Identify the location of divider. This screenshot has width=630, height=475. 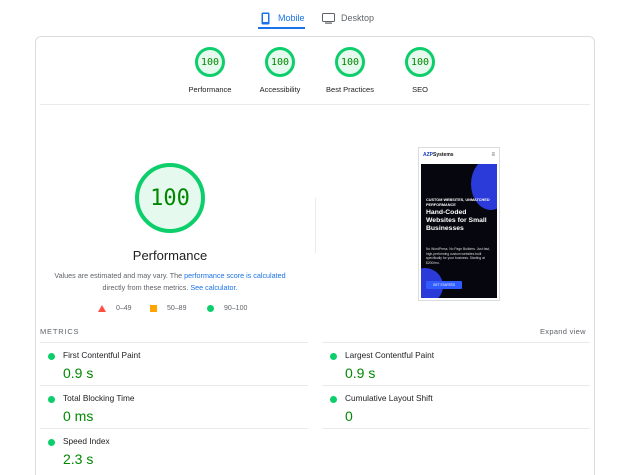
(315, 104).